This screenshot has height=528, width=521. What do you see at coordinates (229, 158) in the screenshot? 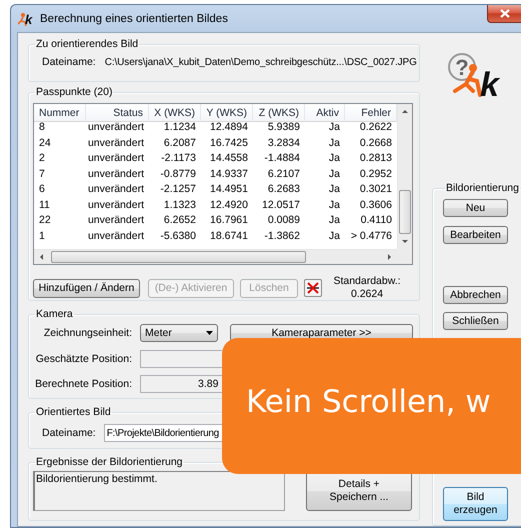
I see `table-cell-text: 14.4558` at bounding box center [229, 158].